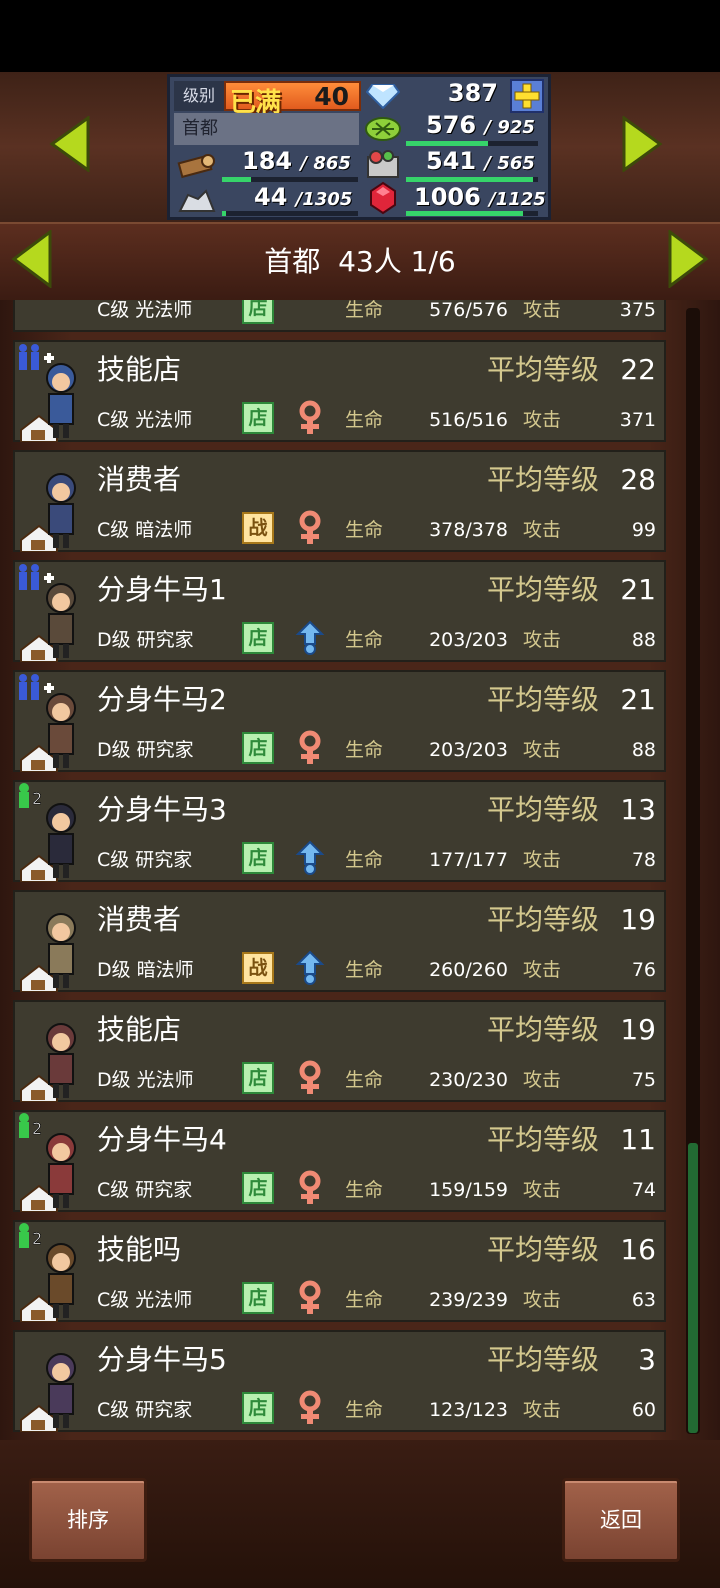 Image resolution: width=720 pixels, height=1588 pixels. I want to click on scrollbar-thumb, so click(693, 1288).